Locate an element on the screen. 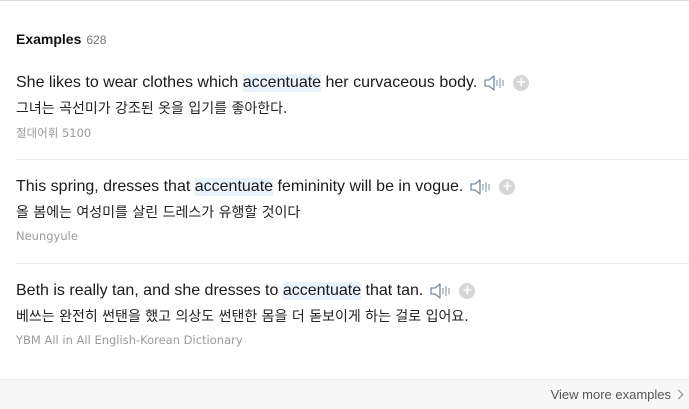 The image size is (689, 409). example-english-after: her curvaceous body. is located at coordinates (399, 82).